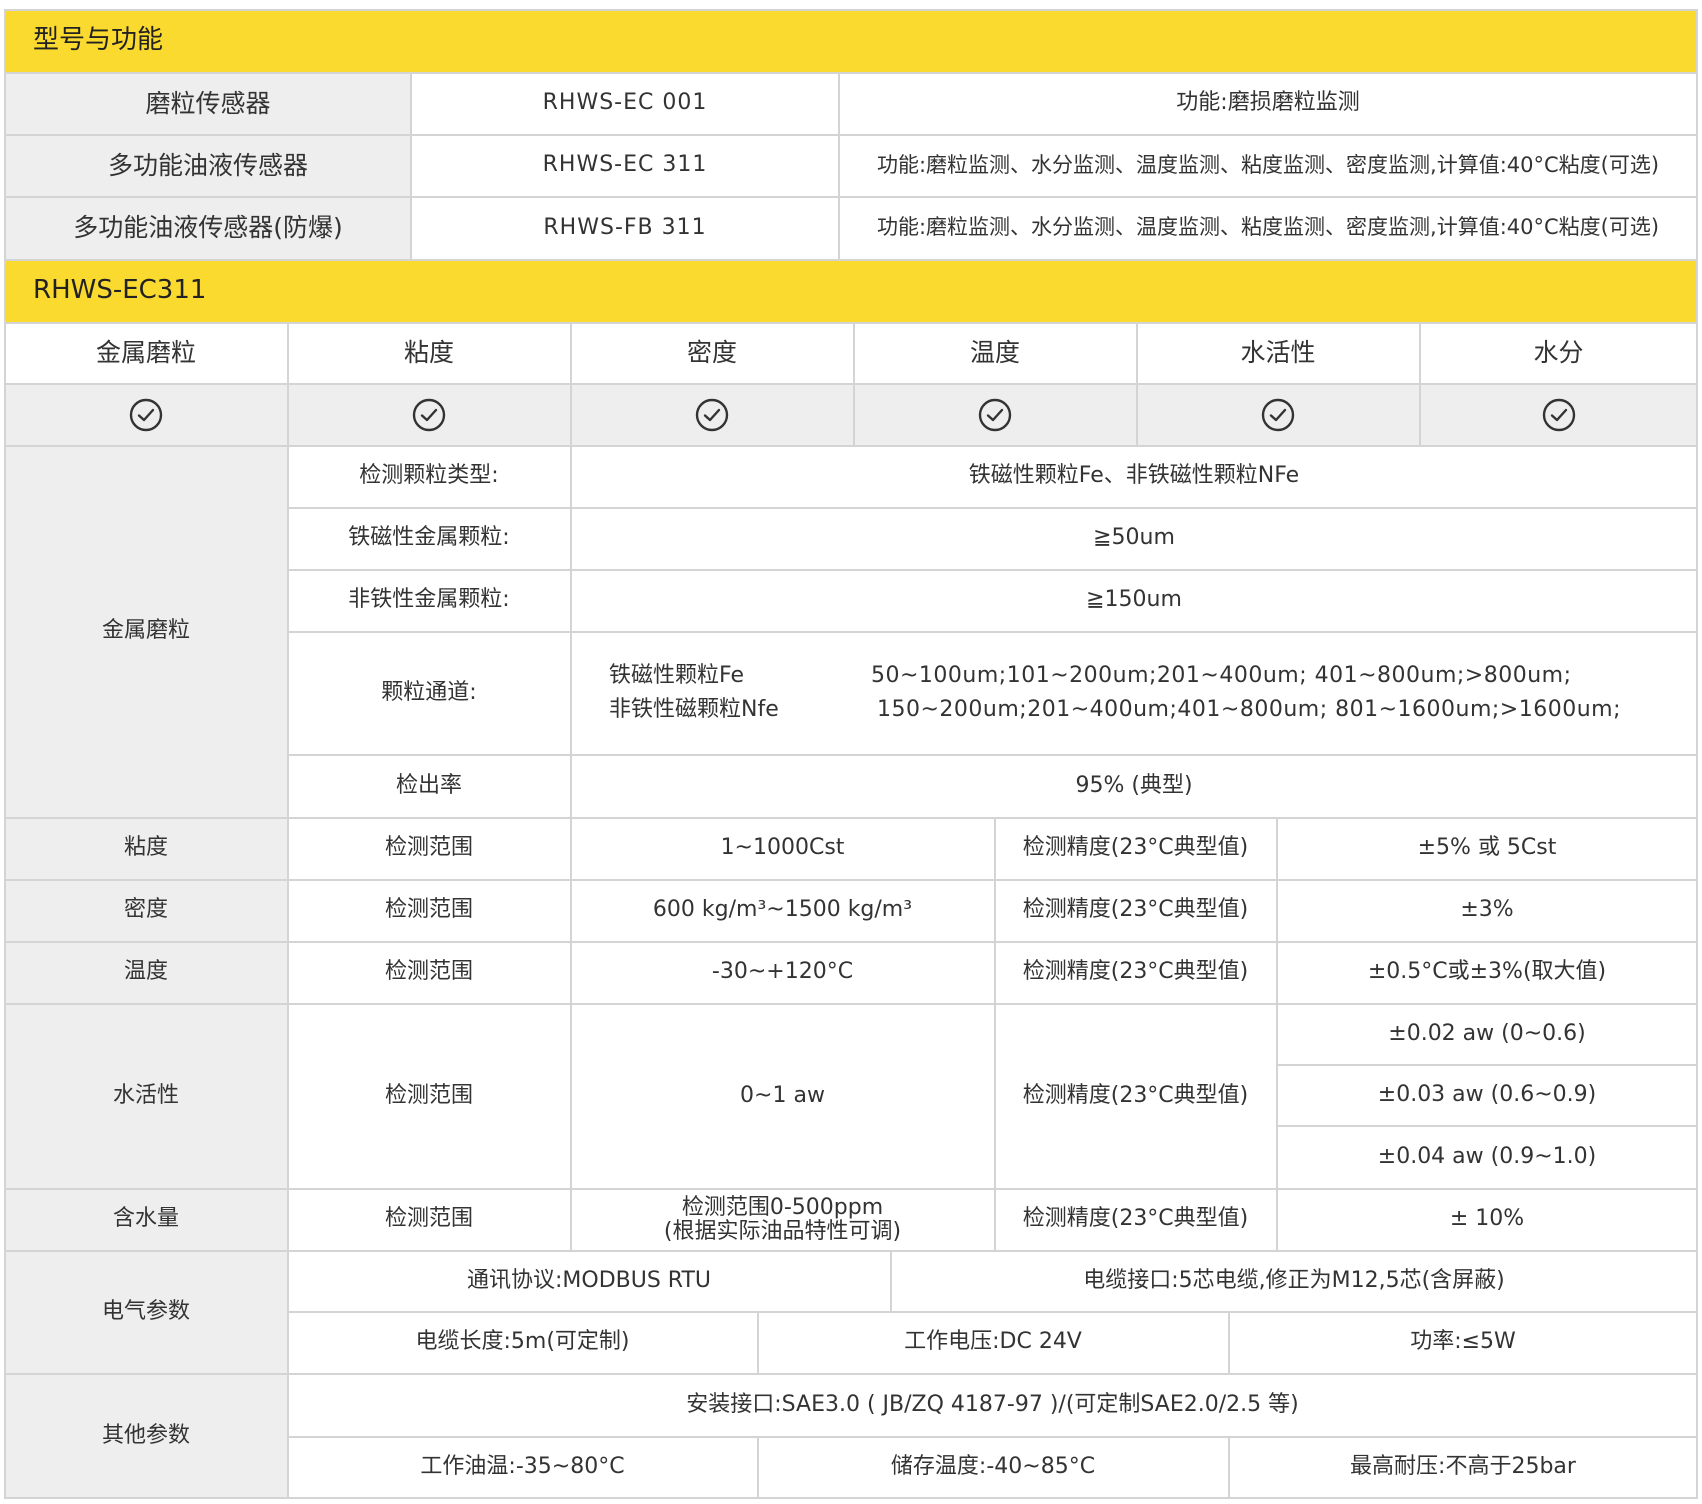  Describe the element at coordinates (1135, 910) in the screenshot. I see `density-accuracy-label: 检测精度(23°C典型值)` at that location.